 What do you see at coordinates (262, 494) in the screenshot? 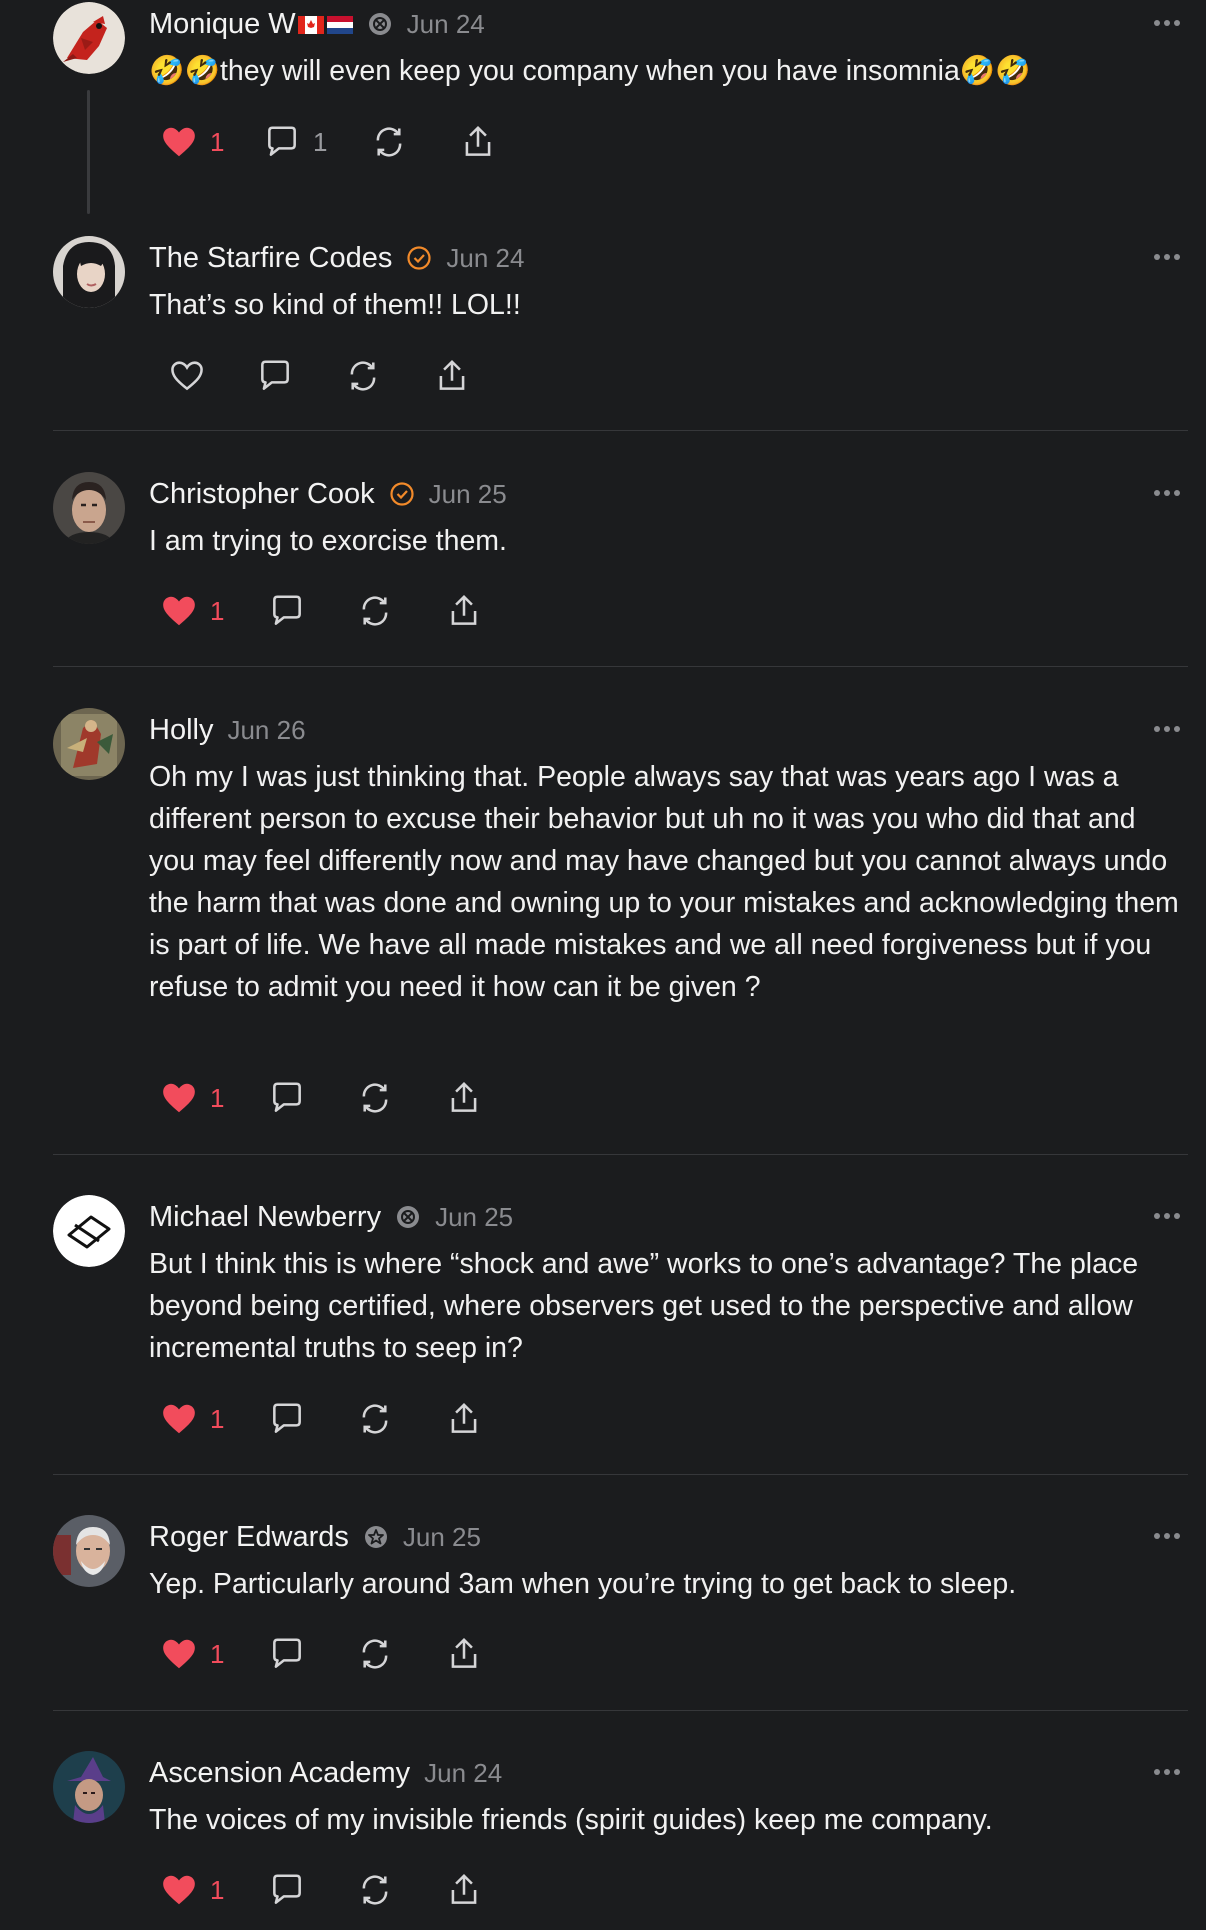
I see `author-name: Christopher Cook` at bounding box center [262, 494].